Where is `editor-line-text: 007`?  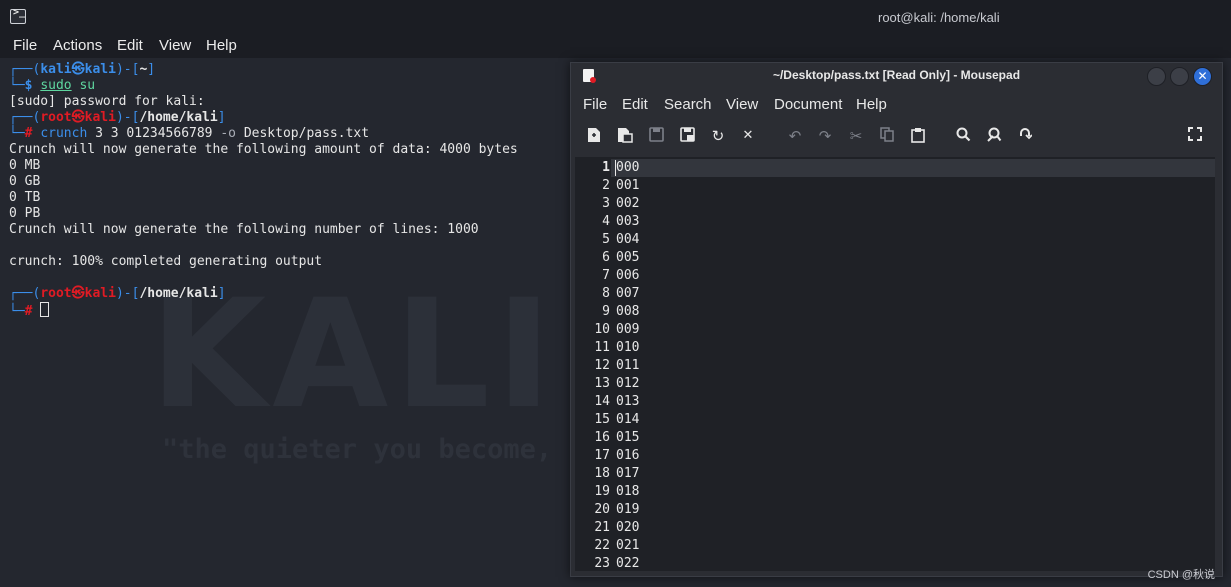
editor-line-text: 007 is located at coordinates (627, 294).